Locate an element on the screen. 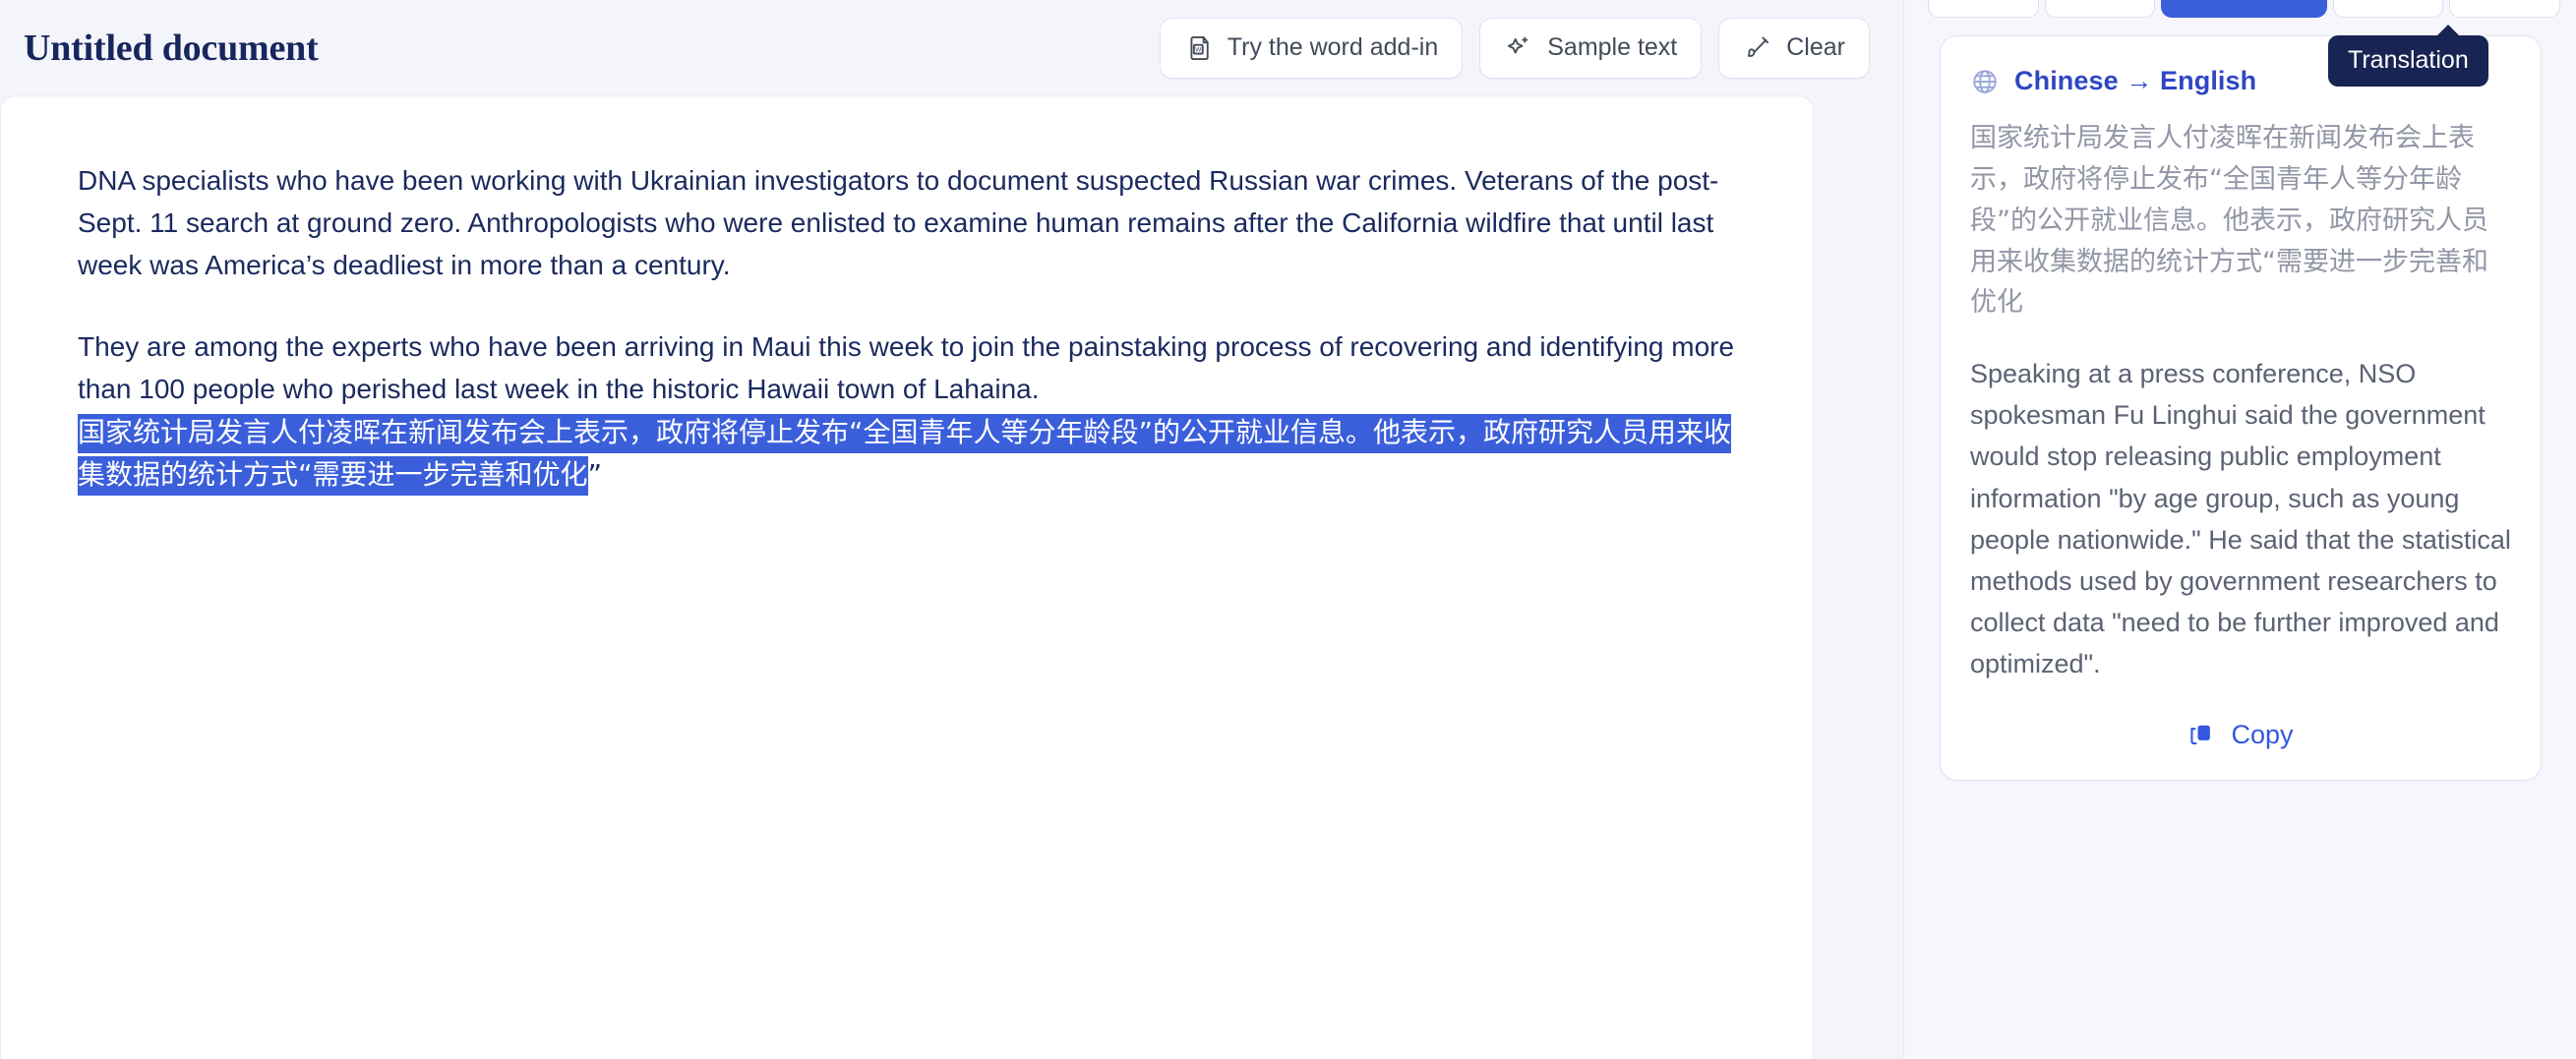 The image size is (2576, 1059). sidebar-tabbar is located at coordinates (2245, 9).